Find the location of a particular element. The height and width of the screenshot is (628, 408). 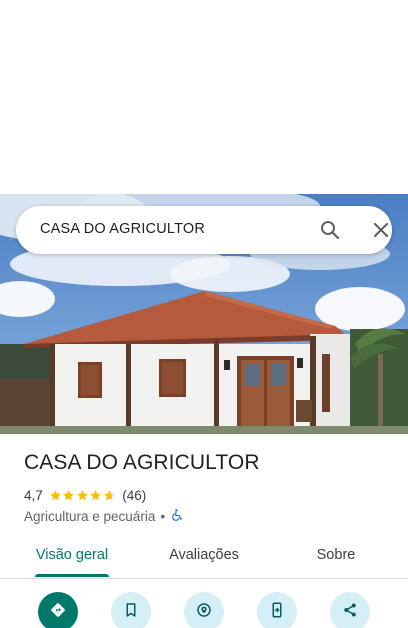

place-title: CASA DO AGRICULTOR is located at coordinates (142, 462).